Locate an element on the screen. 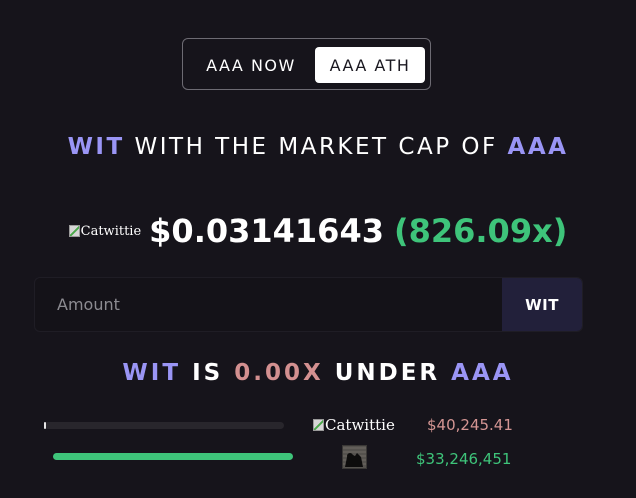  comparison-target: AAA is located at coordinates (482, 373).